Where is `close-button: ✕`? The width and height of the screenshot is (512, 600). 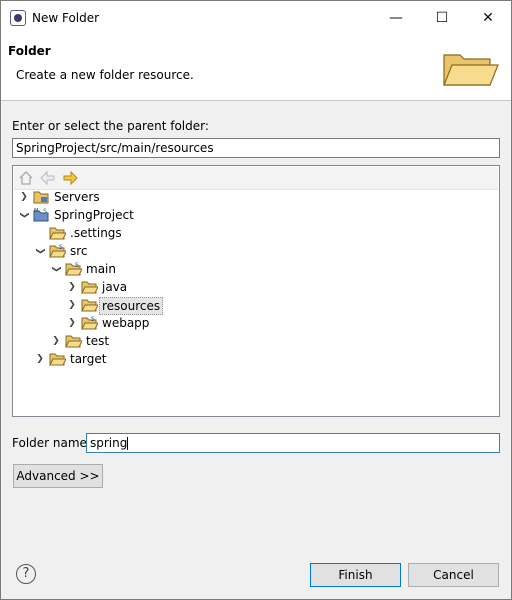
close-button: ✕ is located at coordinates (488, 18).